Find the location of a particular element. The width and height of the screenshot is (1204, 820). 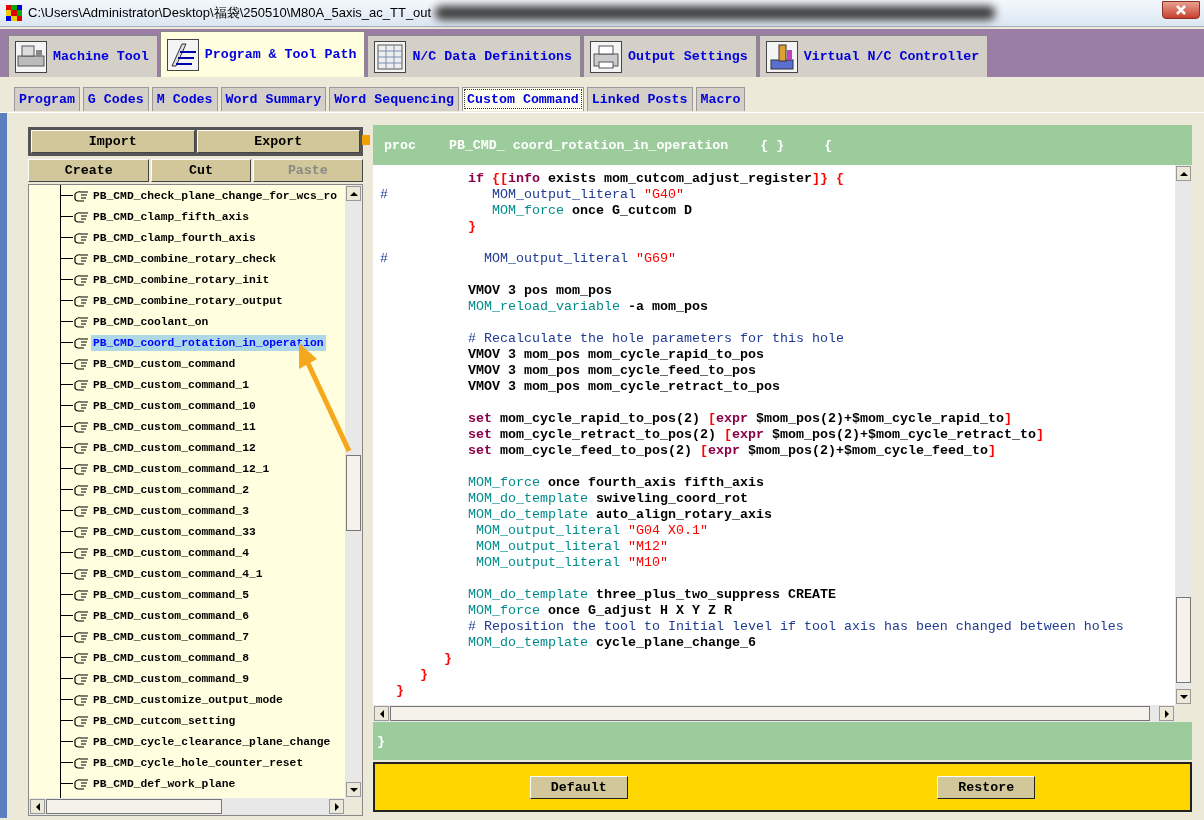

tree-item: PB_CMD_cutcom_setting is located at coordinates (164, 720).